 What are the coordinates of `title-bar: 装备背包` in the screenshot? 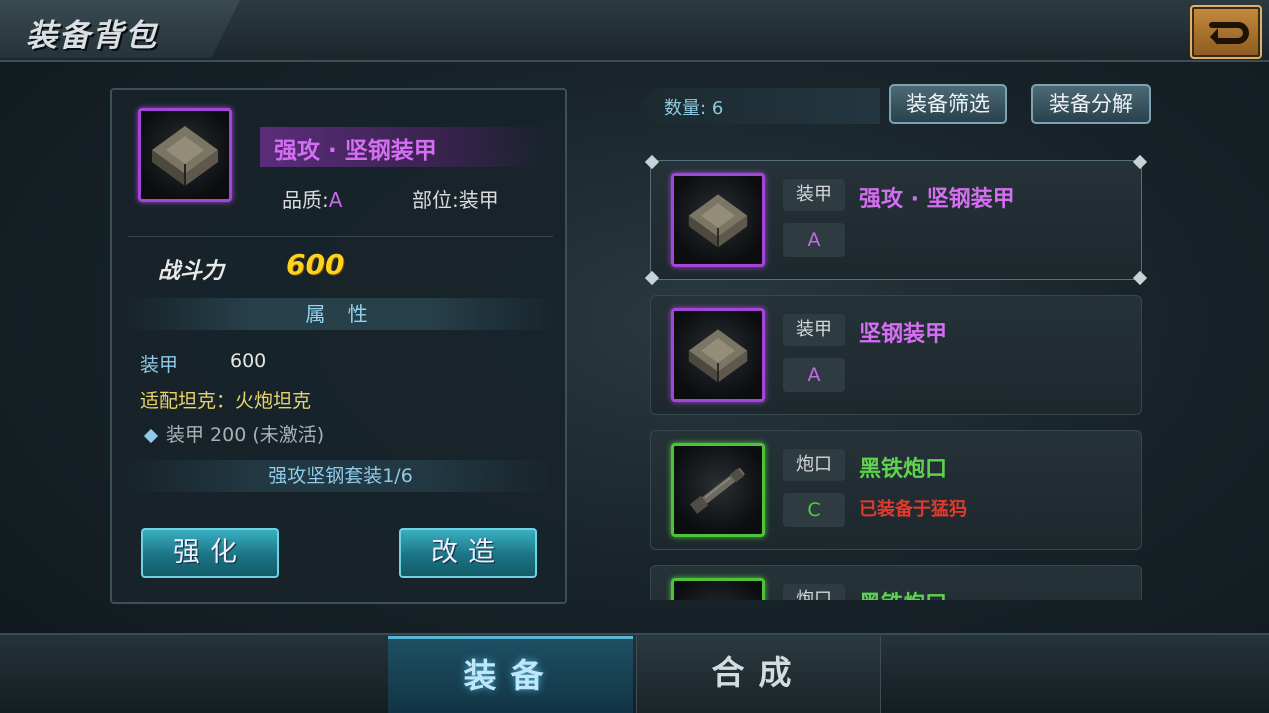 It's located at (634, 31).